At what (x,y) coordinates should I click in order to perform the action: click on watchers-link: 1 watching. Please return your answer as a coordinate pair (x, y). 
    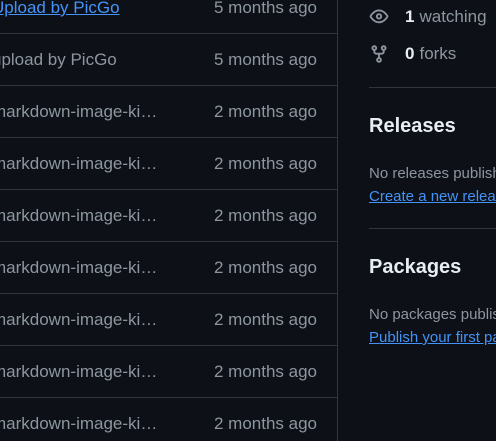
    Looking at the image, I should click on (428, 17).